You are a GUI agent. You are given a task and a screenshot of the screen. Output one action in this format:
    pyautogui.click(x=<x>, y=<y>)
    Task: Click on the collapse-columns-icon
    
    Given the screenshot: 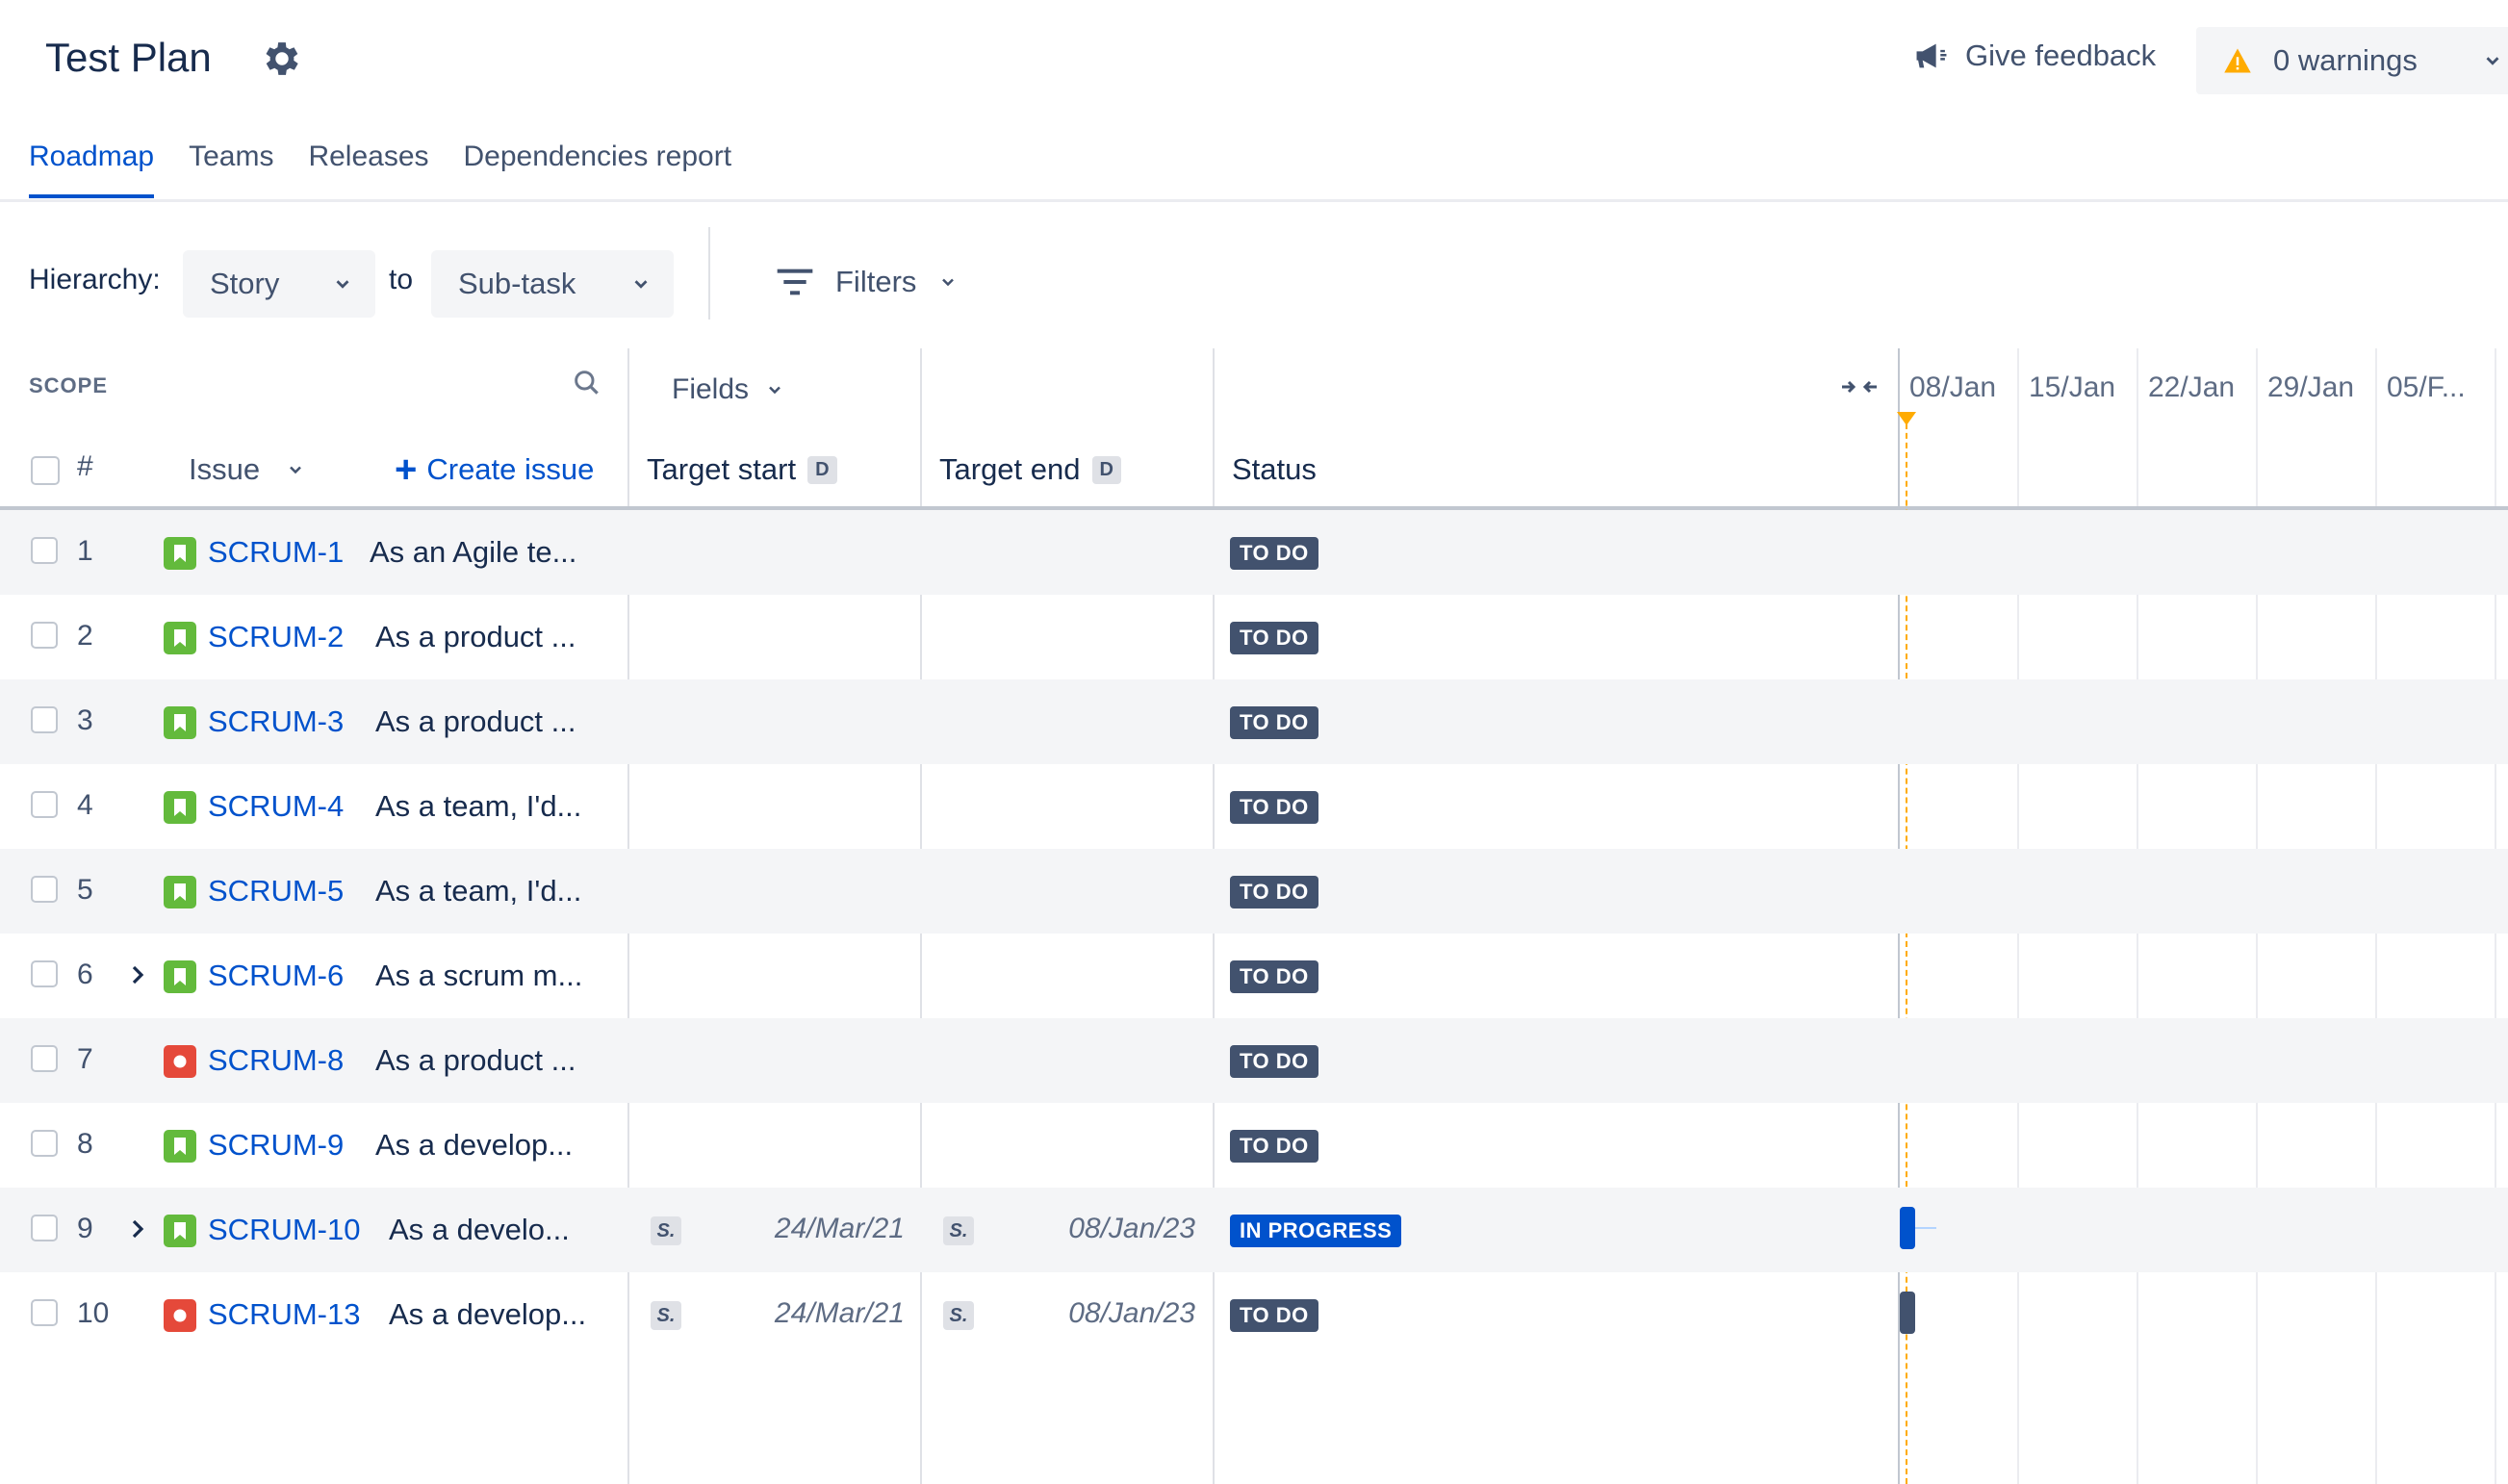 What is the action you would take?
    pyautogui.click(x=1859, y=386)
    